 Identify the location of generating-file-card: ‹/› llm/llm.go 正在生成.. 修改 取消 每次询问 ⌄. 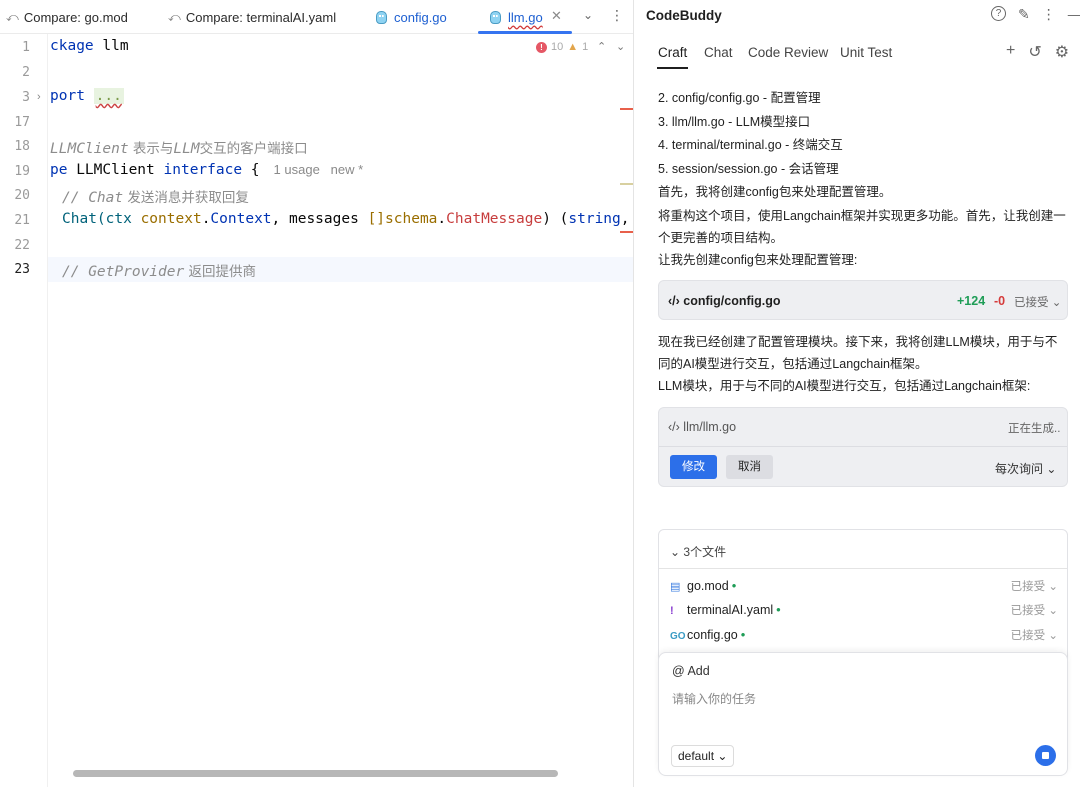
(863, 447).